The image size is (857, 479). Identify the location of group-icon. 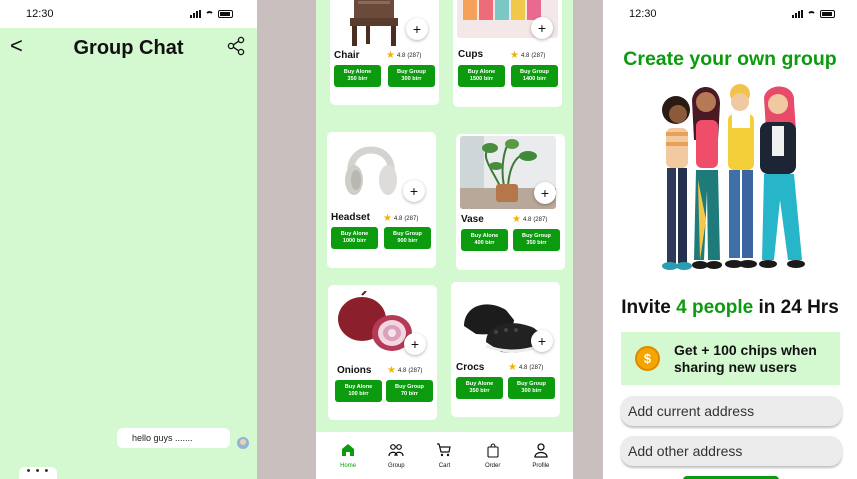
(396, 450).